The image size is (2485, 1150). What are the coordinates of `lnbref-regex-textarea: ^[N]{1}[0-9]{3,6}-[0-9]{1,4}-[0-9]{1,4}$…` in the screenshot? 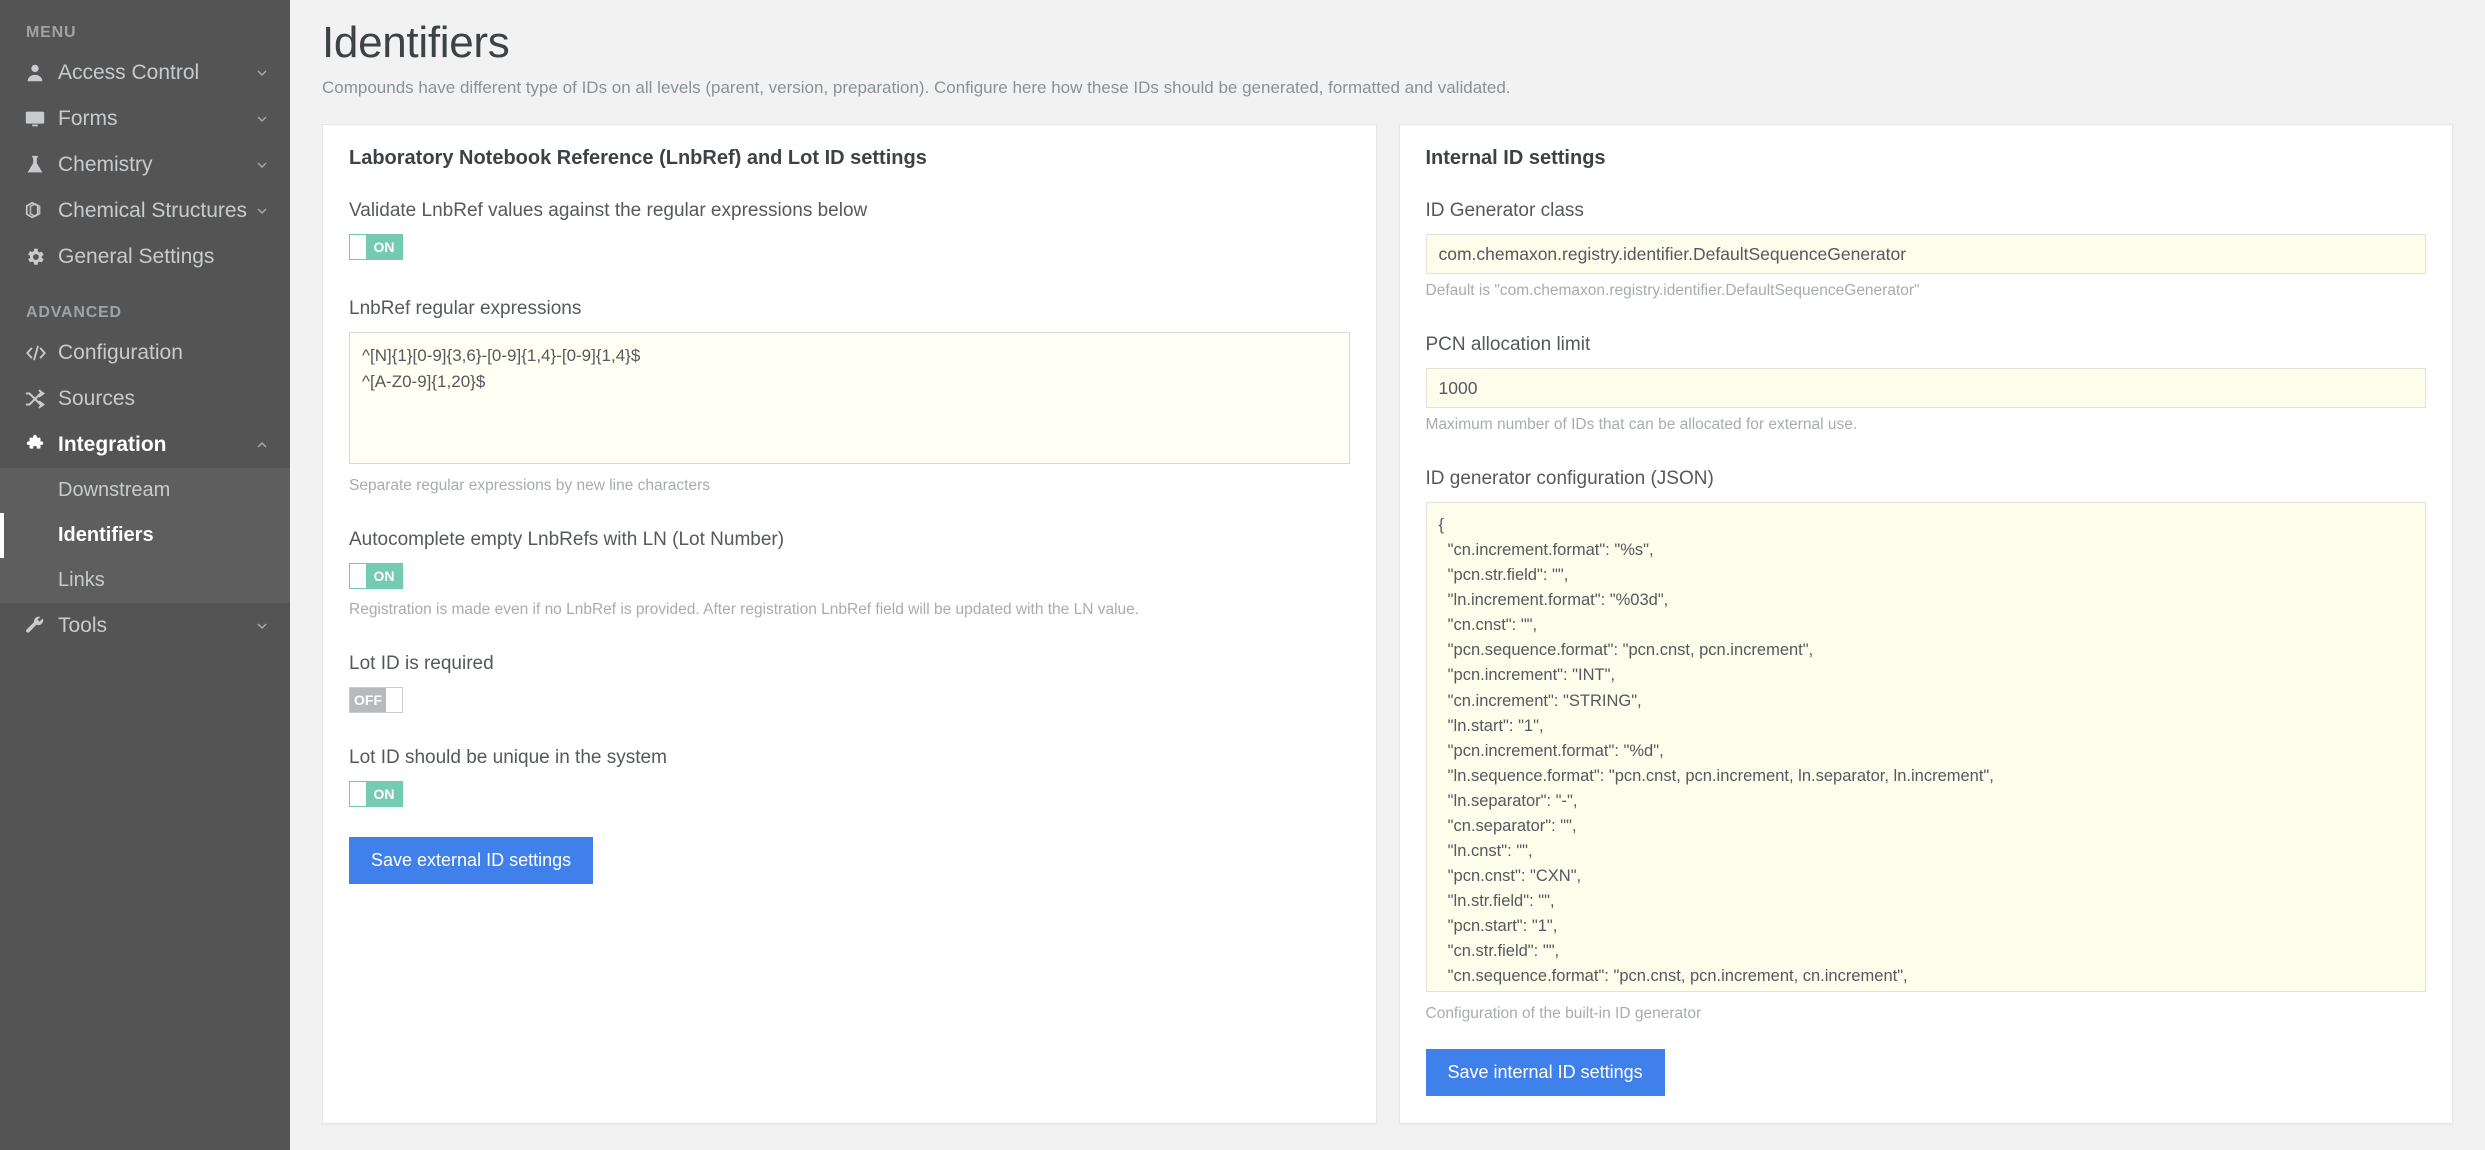 It's located at (849, 398).